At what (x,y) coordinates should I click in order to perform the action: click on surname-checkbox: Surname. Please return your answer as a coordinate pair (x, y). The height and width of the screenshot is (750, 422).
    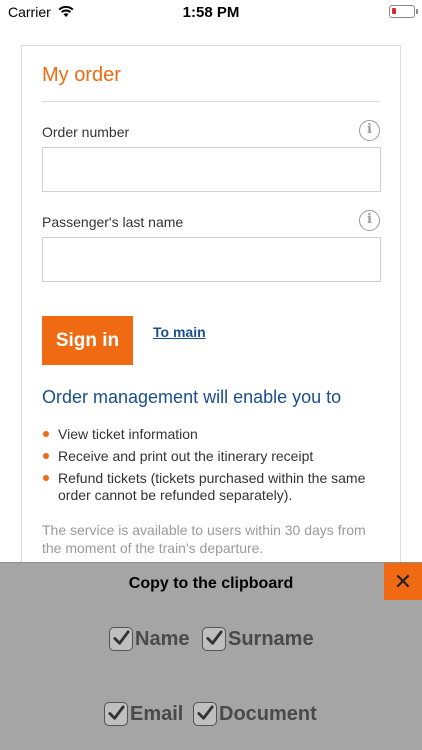
    Looking at the image, I should click on (258, 639).